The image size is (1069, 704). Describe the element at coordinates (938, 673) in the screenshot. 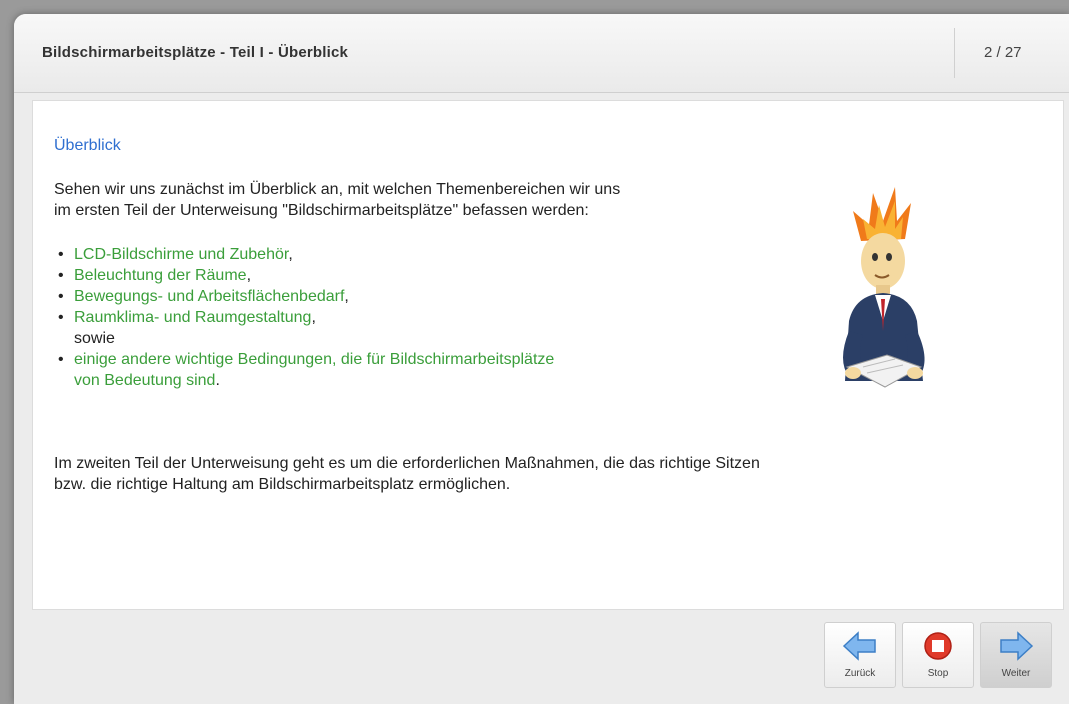

I see `stop-button-label: Stop` at that location.